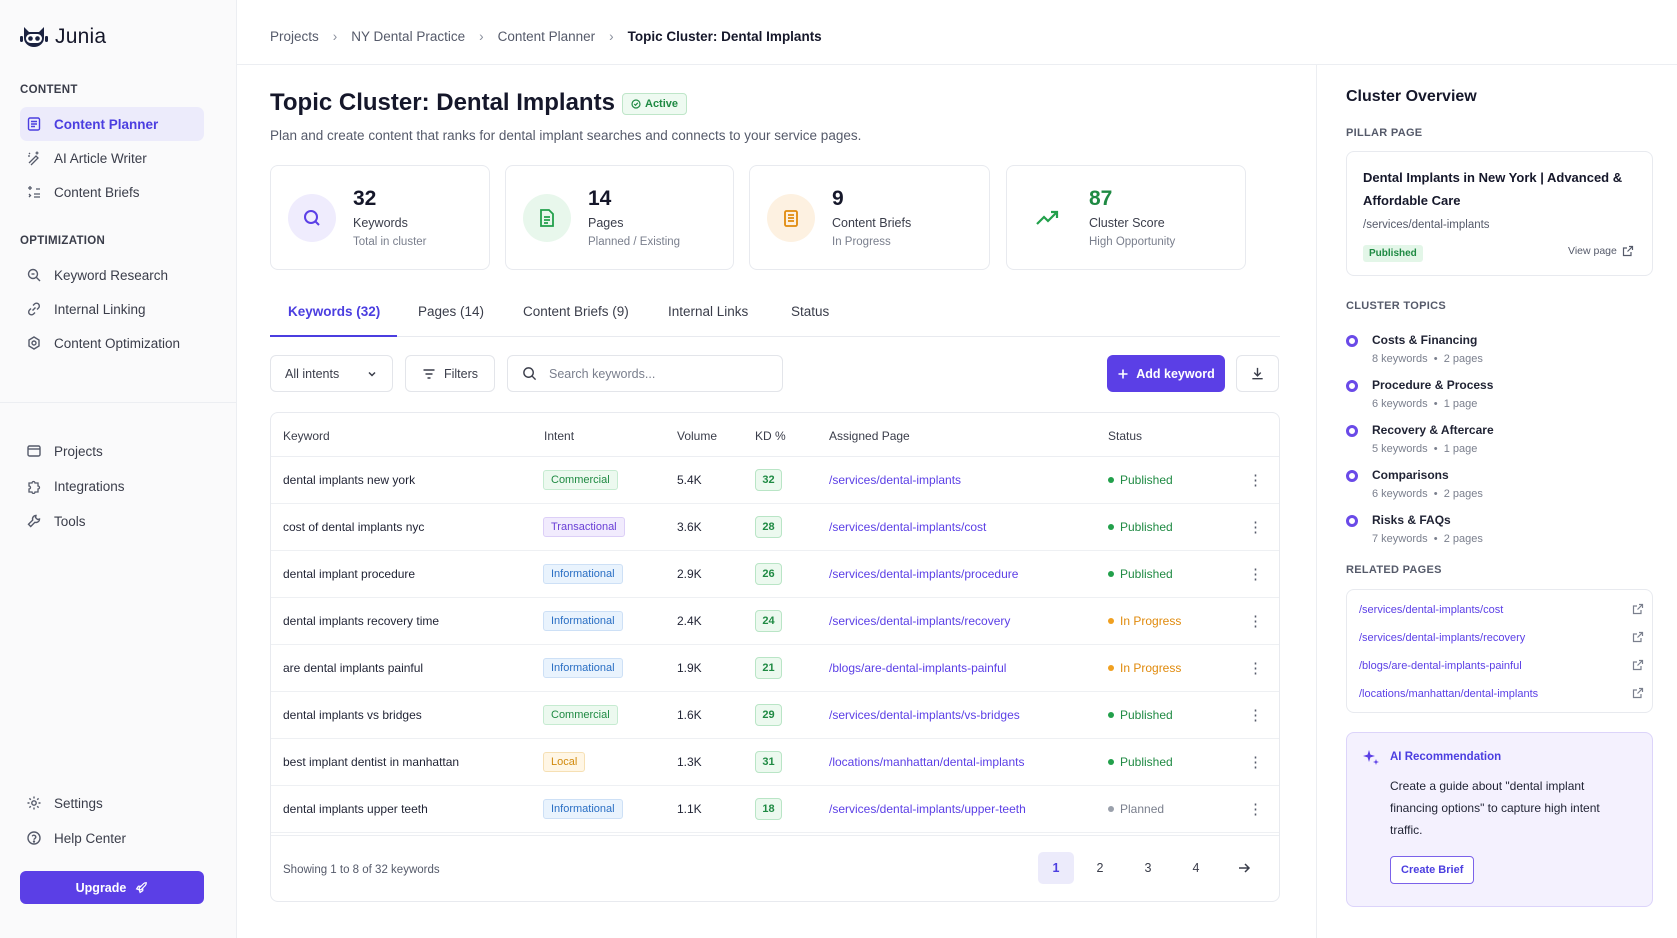 This screenshot has width=1677, height=938. What do you see at coordinates (1196, 868) in the screenshot?
I see `page-button-4: 4` at bounding box center [1196, 868].